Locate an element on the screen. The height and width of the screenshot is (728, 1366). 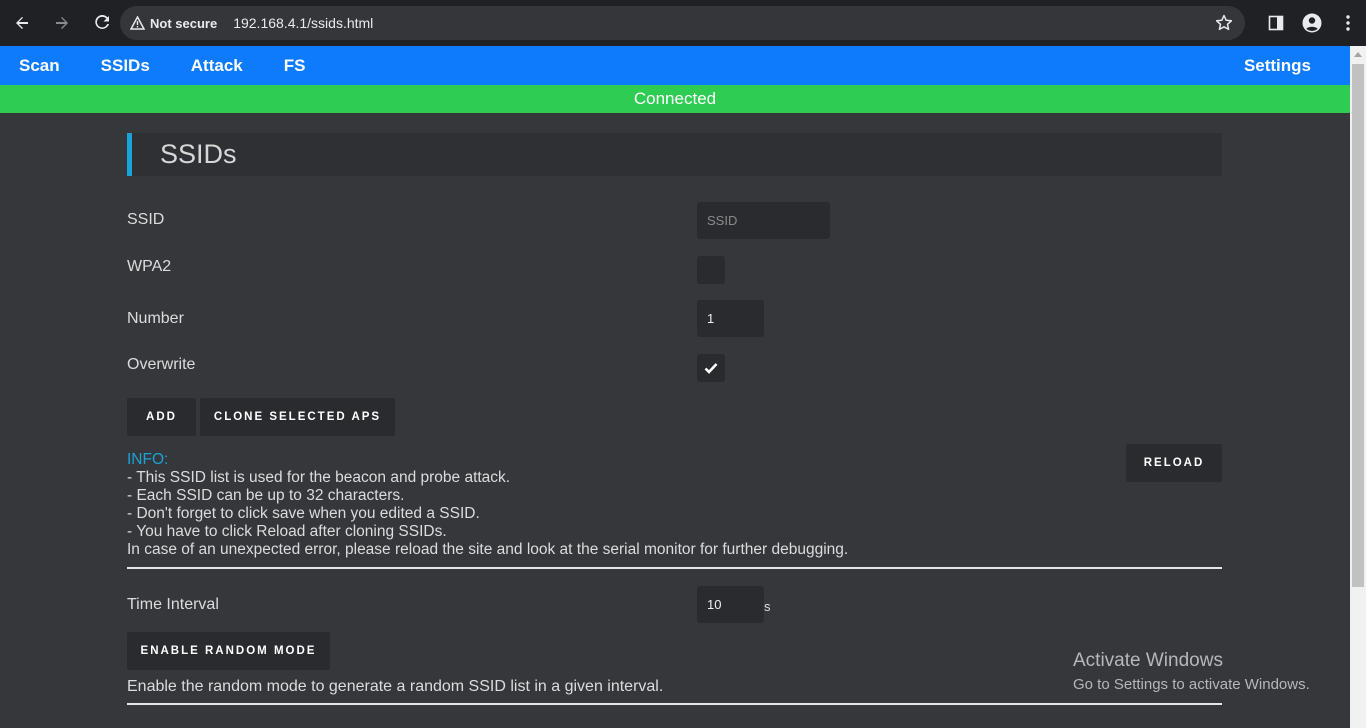
profile-avatar-icon is located at coordinates (1312, 23).